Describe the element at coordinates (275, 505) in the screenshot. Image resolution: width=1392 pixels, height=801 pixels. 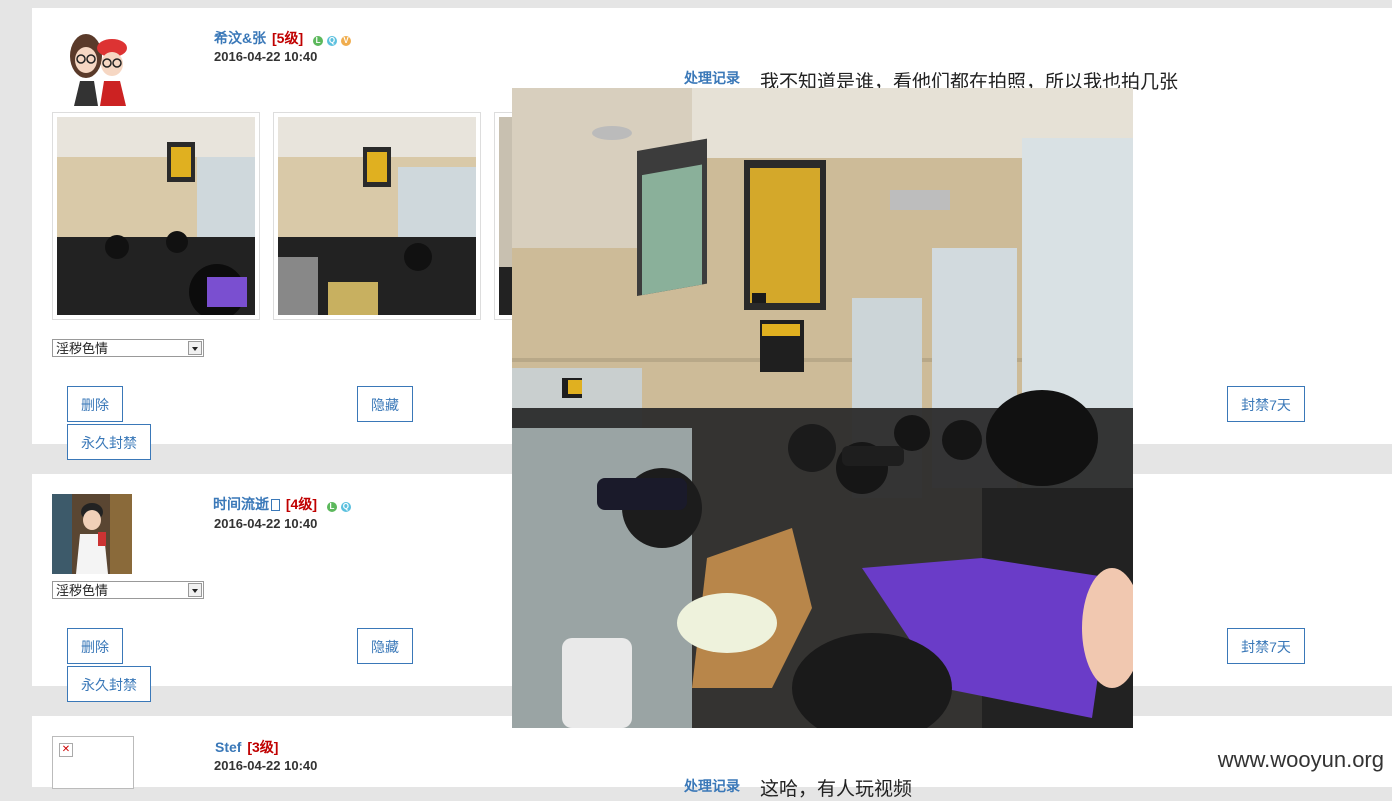
I see `unknown-glyph-icon` at that location.